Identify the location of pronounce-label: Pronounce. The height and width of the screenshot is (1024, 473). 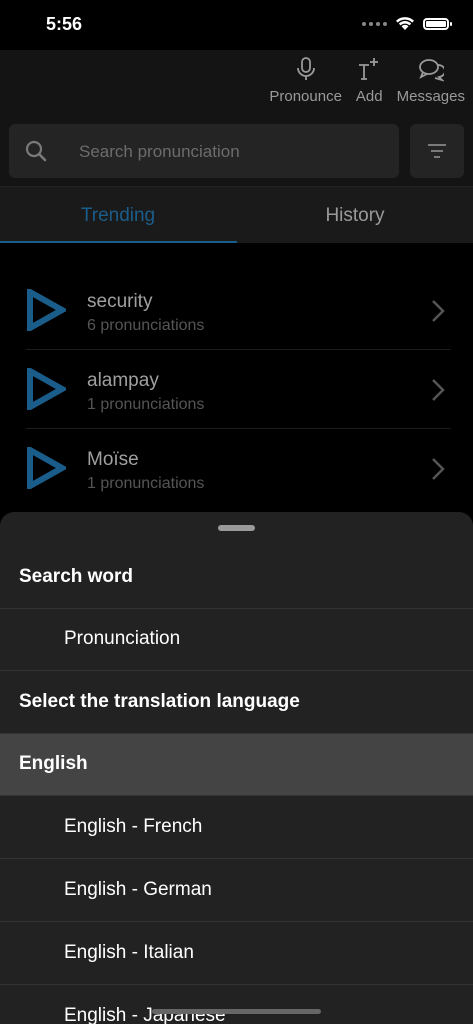
(305, 96).